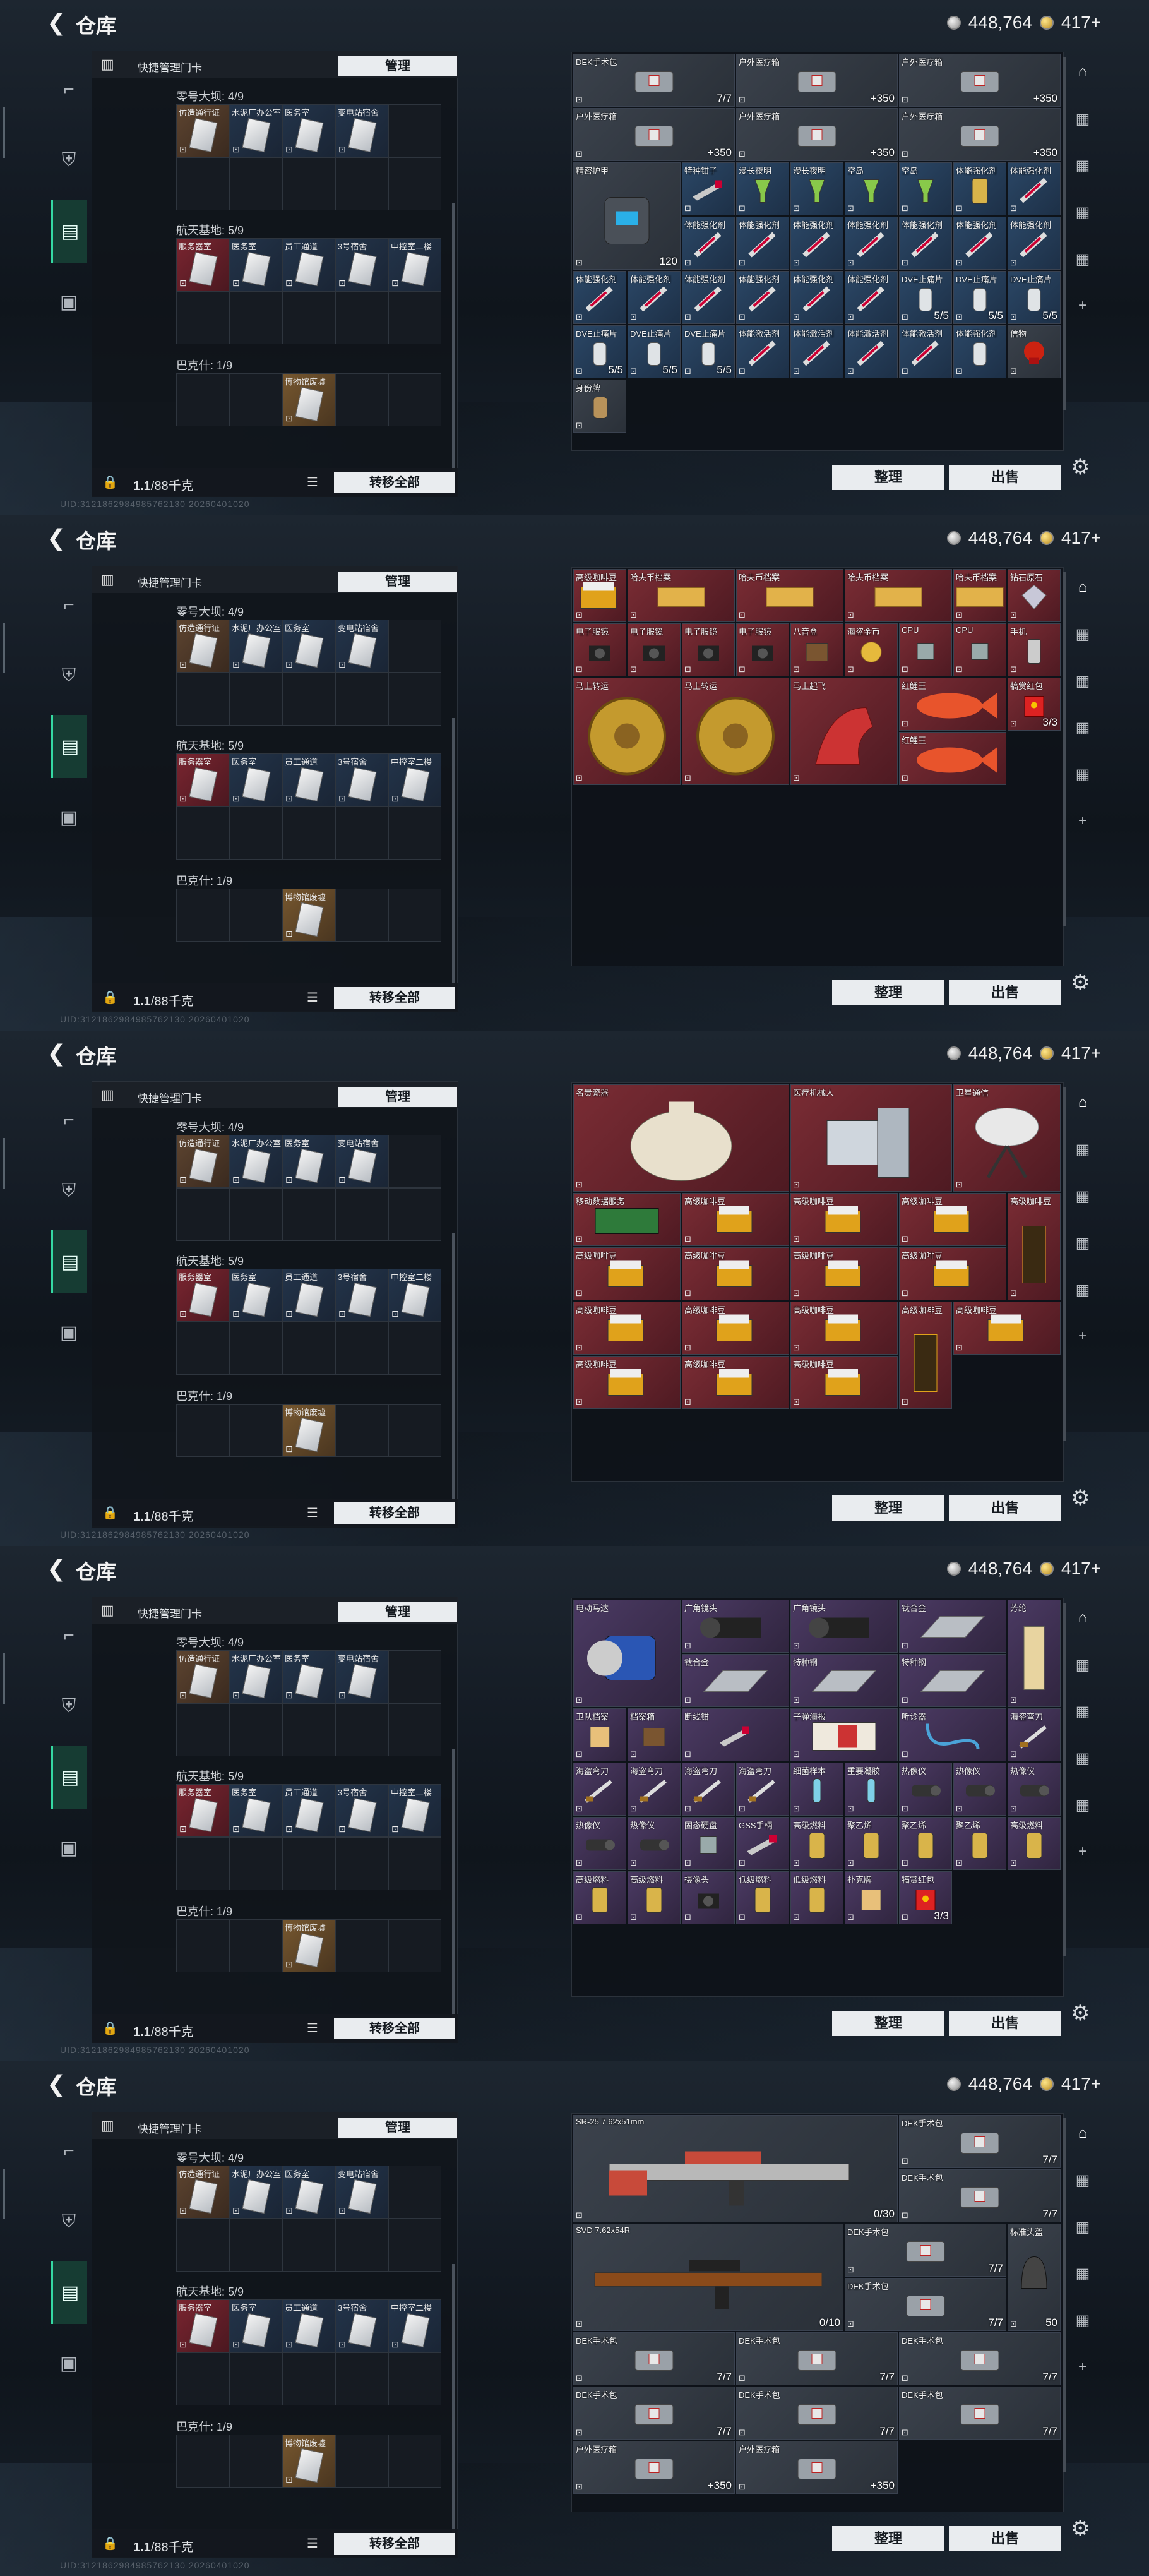  What do you see at coordinates (414, 264) in the screenshot?
I see `keycard-slot: 中控室二楼 ⊡` at bounding box center [414, 264].